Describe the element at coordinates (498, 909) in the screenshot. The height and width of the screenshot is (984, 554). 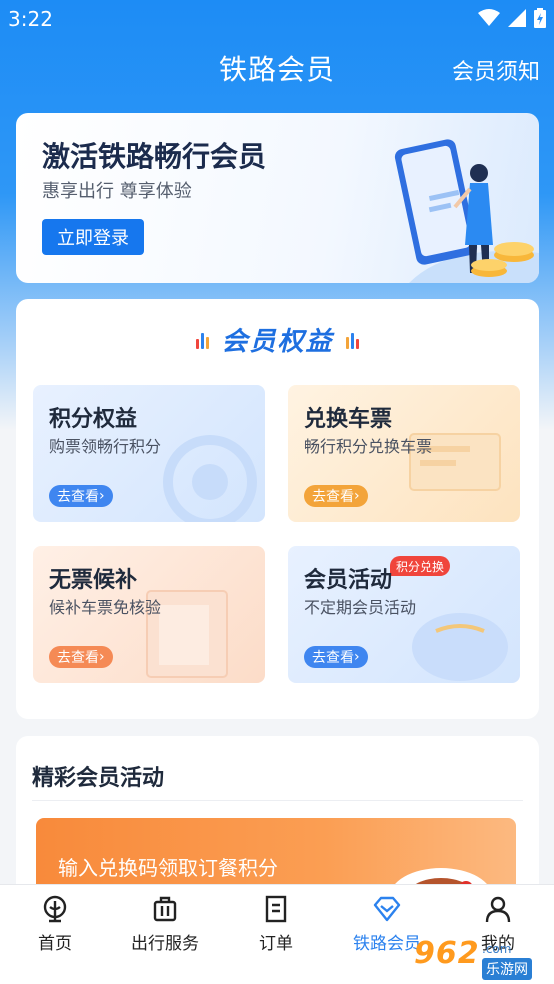
I see `user-icon` at that location.